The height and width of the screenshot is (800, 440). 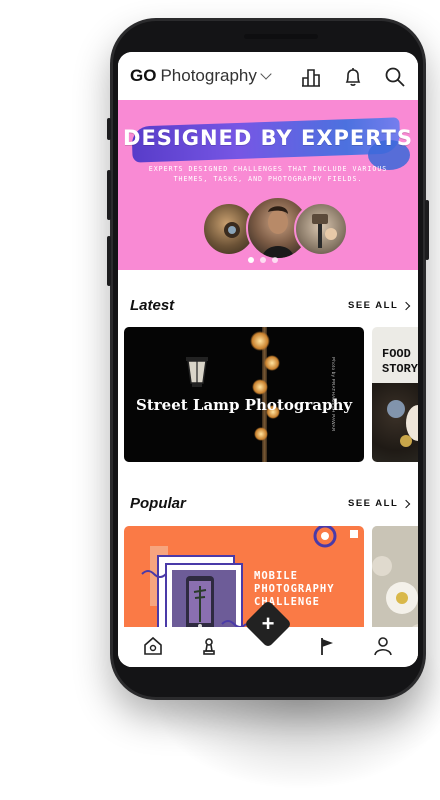 What do you see at coordinates (268, 623) in the screenshot?
I see `plus-icon: +` at bounding box center [268, 623].